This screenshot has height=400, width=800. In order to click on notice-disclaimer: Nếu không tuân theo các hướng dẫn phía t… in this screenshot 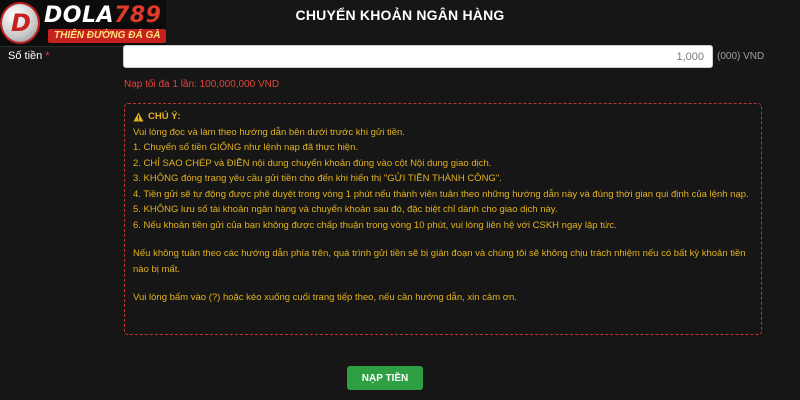, I will do `click(439, 261)`.